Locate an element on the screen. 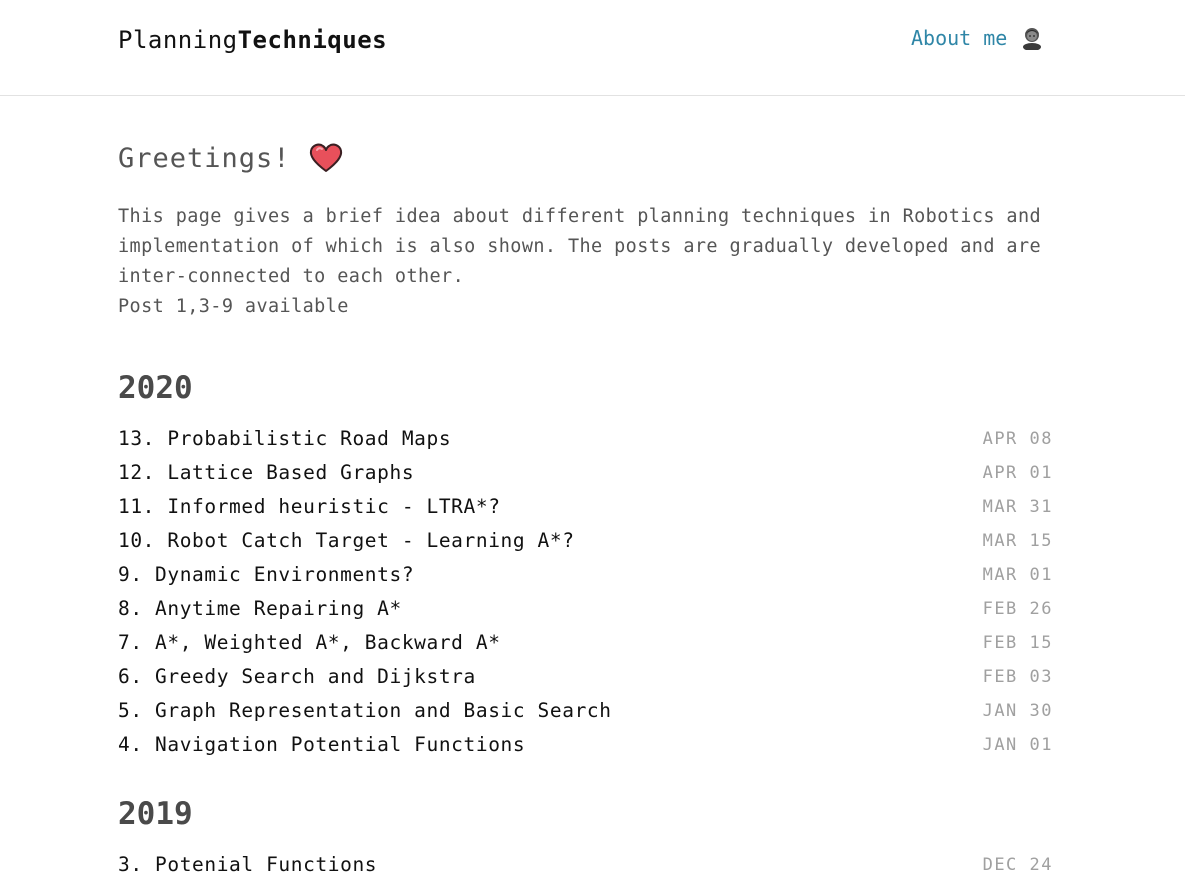 This screenshot has width=1185, height=882. post-item: 11. Informed heuristic - LTRA*? MAR 31 is located at coordinates (585, 507).